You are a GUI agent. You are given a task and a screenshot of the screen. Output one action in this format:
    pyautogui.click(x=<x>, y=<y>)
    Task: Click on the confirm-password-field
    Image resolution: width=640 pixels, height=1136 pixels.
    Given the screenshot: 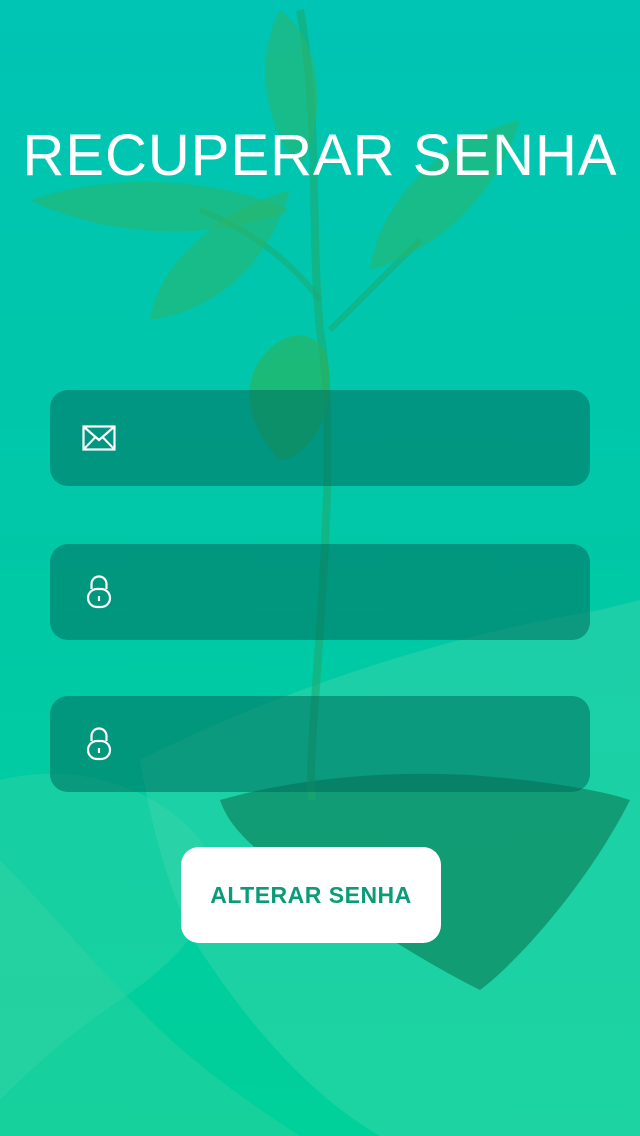 What is the action you would take?
    pyautogui.click(x=320, y=744)
    